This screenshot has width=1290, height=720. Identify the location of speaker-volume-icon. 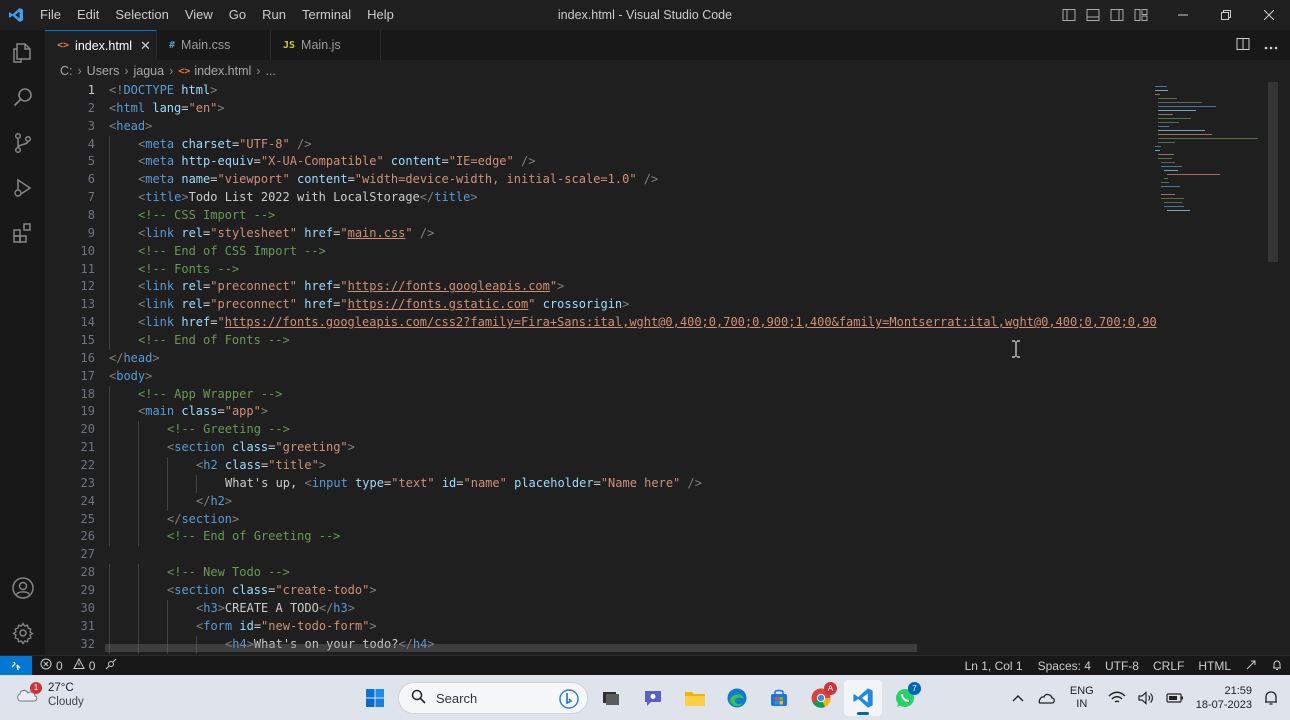
(1146, 697).